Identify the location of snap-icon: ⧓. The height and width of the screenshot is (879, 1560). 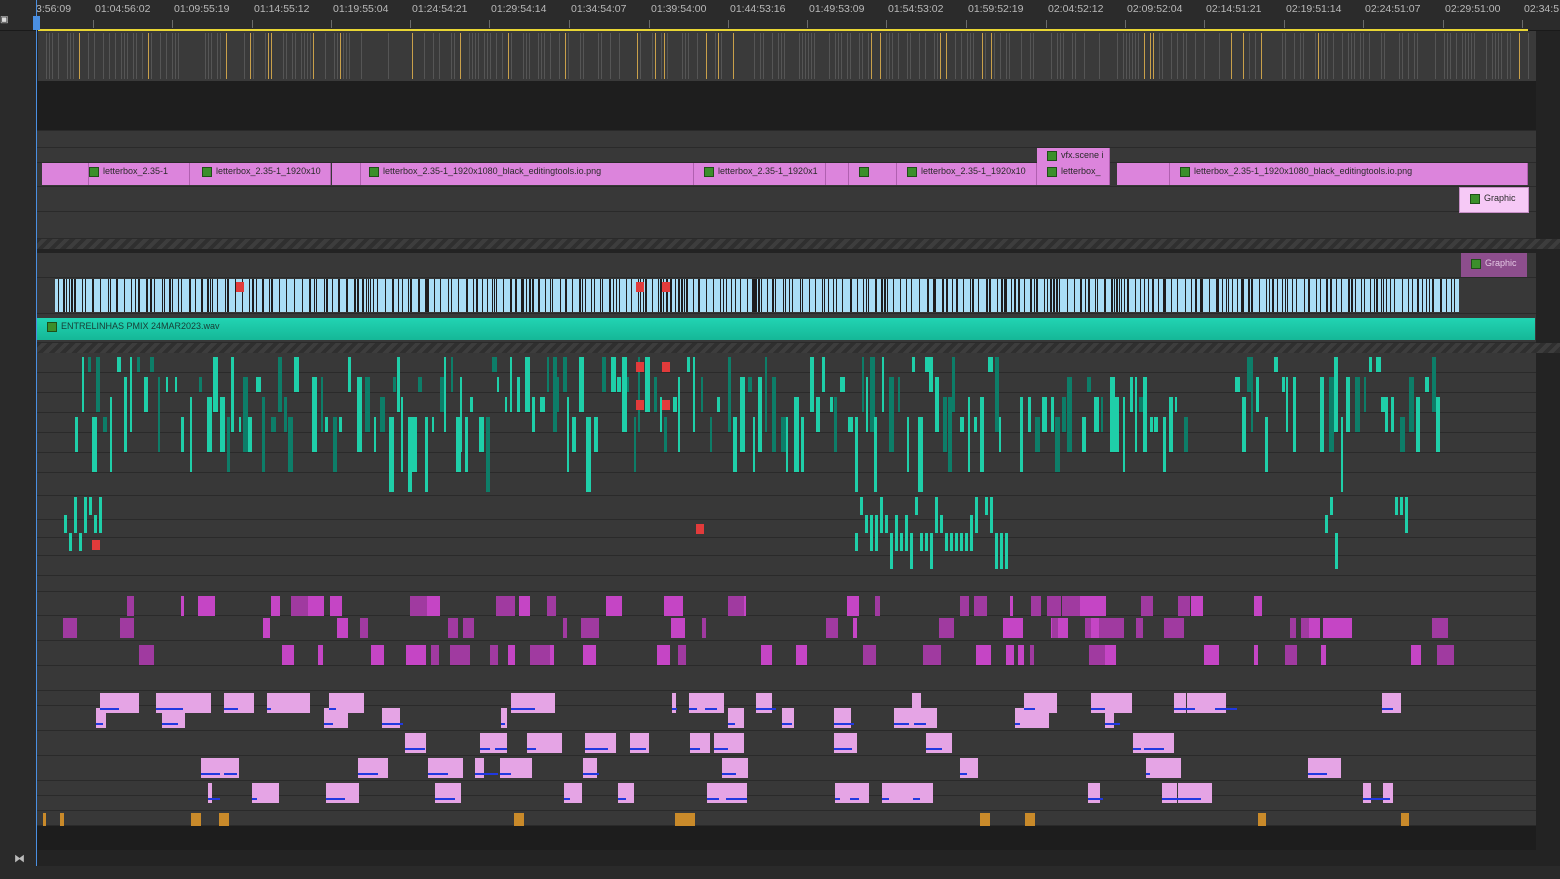
(19, 858).